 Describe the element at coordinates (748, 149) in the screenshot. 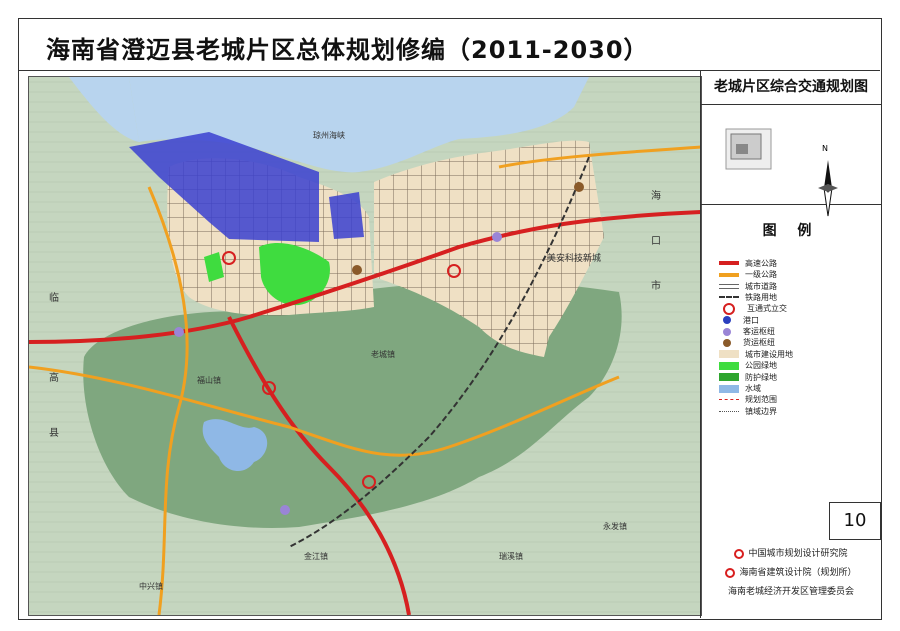

I see `locator-inset` at that location.